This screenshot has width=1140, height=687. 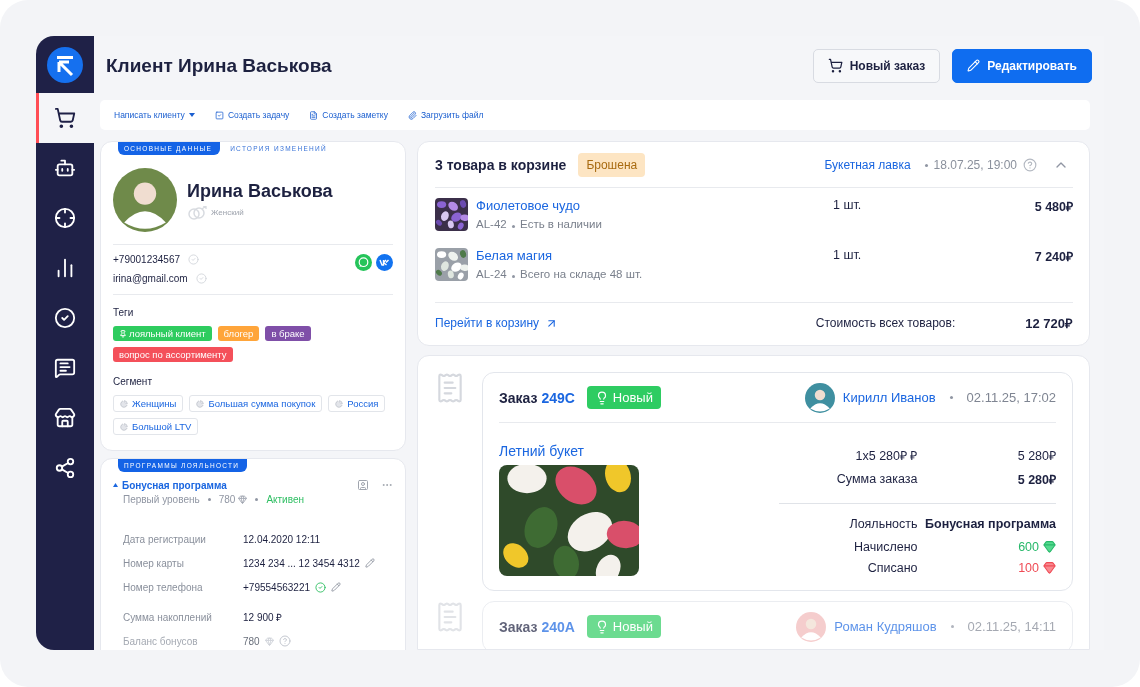 What do you see at coordinates (148, 403) in the screenshot?
I see `segment-chip: Женщины` at bounding box center [148, 403].